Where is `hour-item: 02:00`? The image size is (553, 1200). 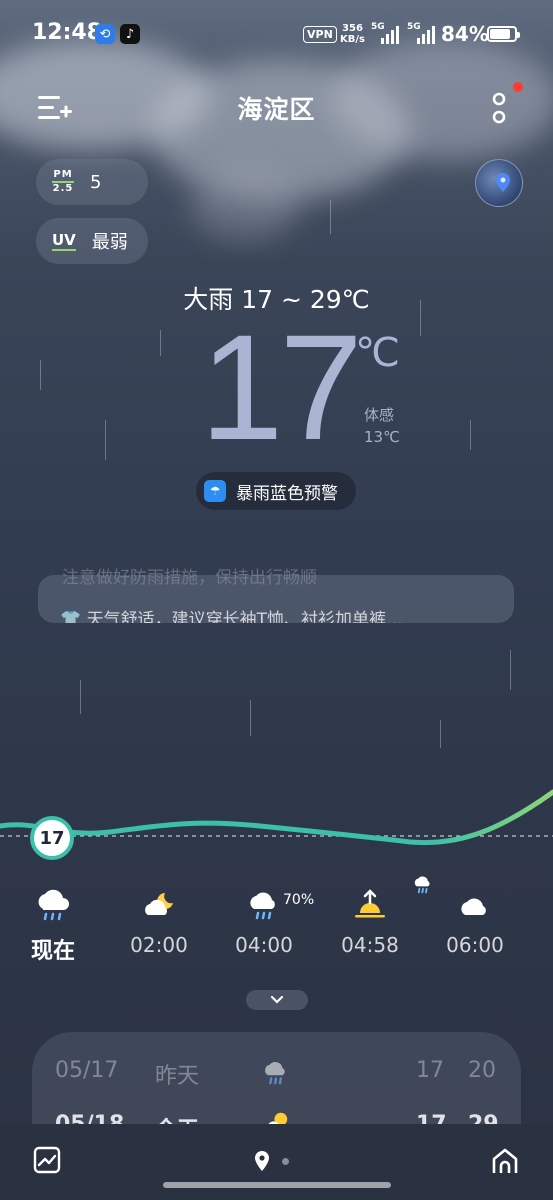
hour-item: 02:00 is located at coordinates (159, 921).